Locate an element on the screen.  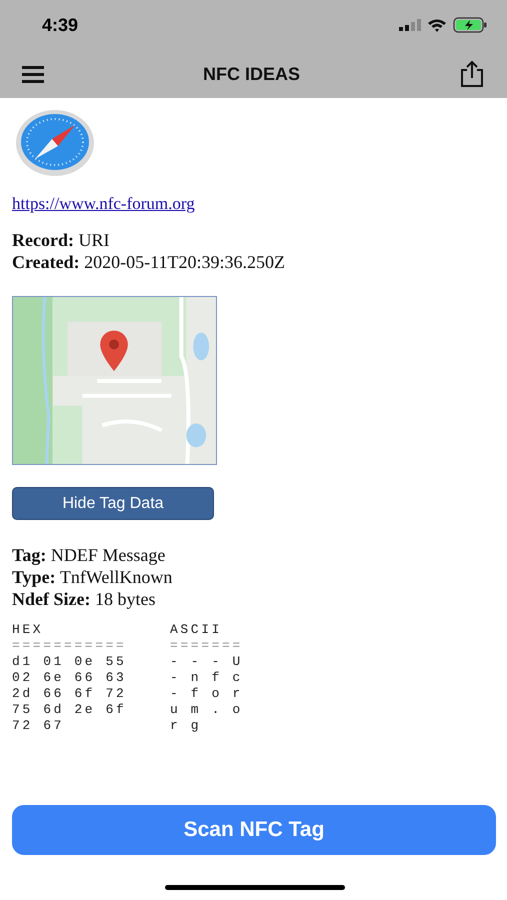
nav-title: NFC IDEAS is located at coordinates (251, 74).